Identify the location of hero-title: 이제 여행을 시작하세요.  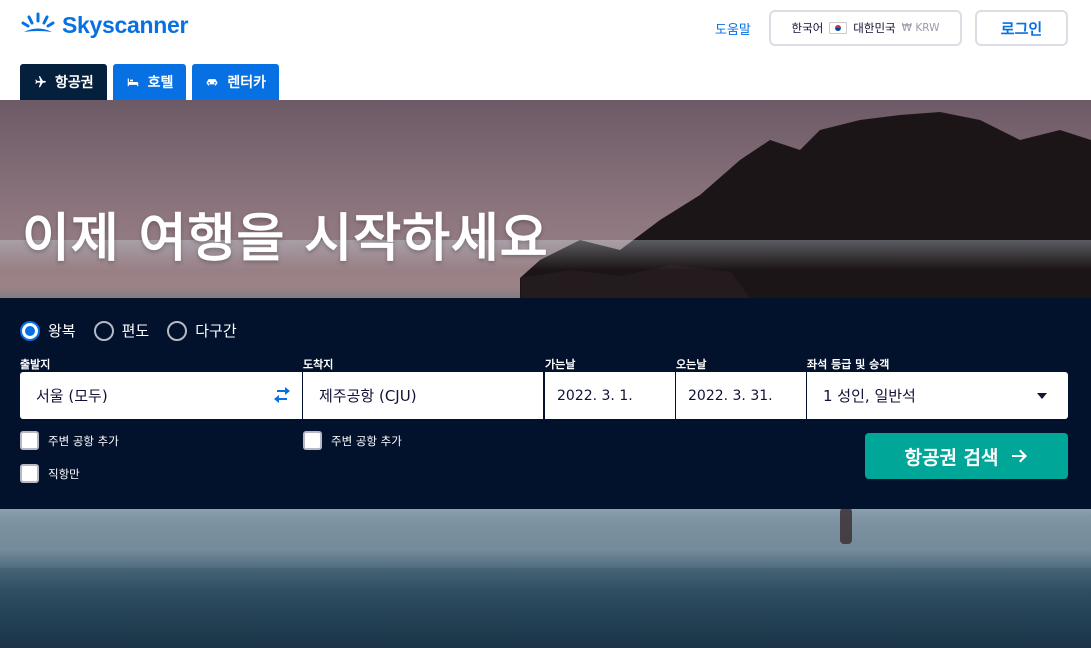
(285, 239).